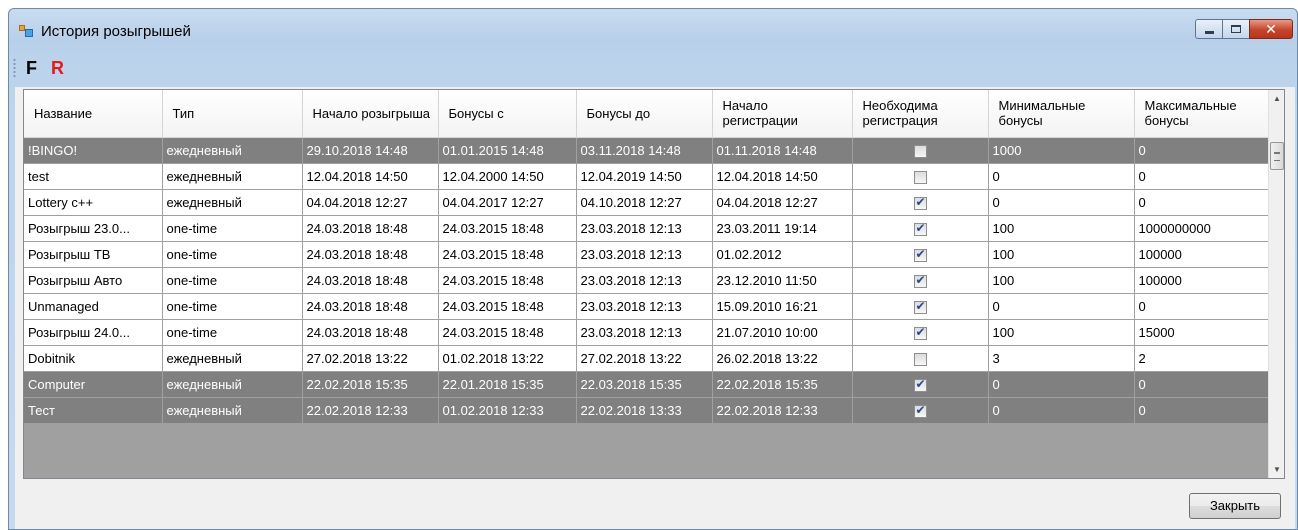 The width and height of the screenshot is (1298, 530). I want to click on cell-name: Unmanaged, so click(93, 306).